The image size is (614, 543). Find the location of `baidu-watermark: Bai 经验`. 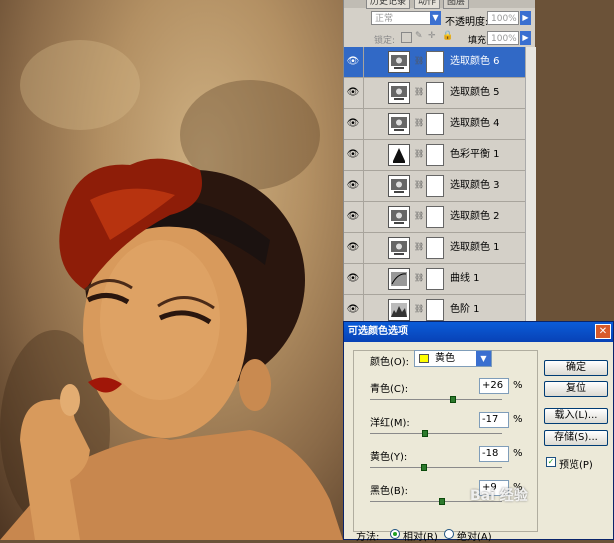

baidu-watermark: Bai 经验 is located at coordinates (499, 495).